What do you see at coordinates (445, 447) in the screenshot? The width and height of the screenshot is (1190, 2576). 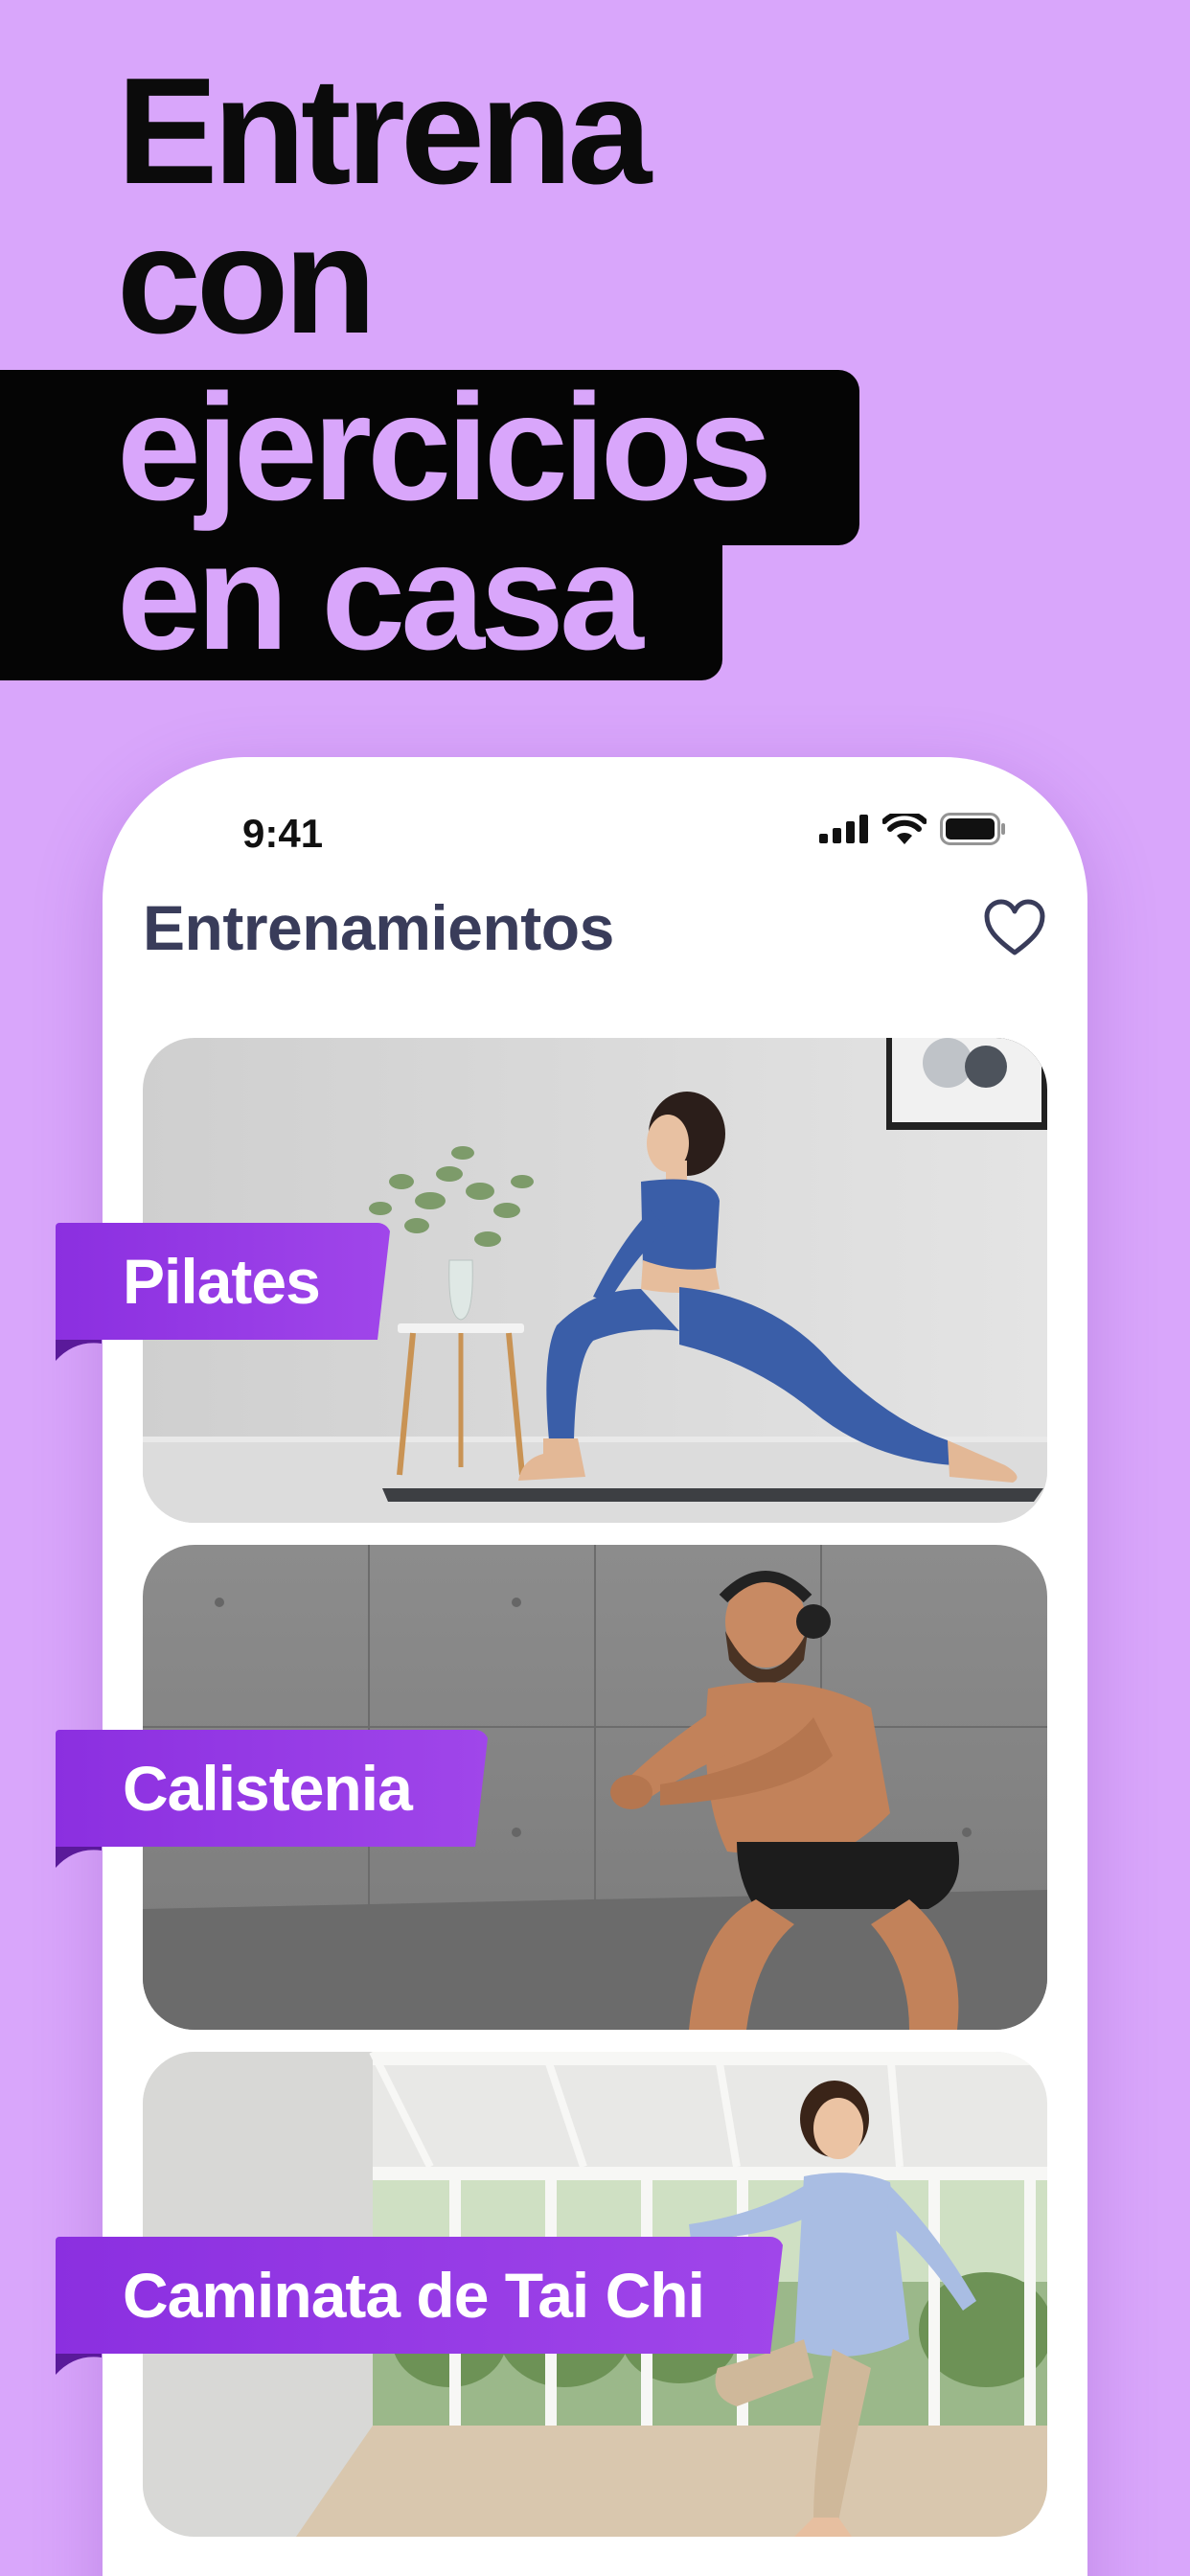 I see `headline-line-3: ejercicios` at bounding box center [445, 447].